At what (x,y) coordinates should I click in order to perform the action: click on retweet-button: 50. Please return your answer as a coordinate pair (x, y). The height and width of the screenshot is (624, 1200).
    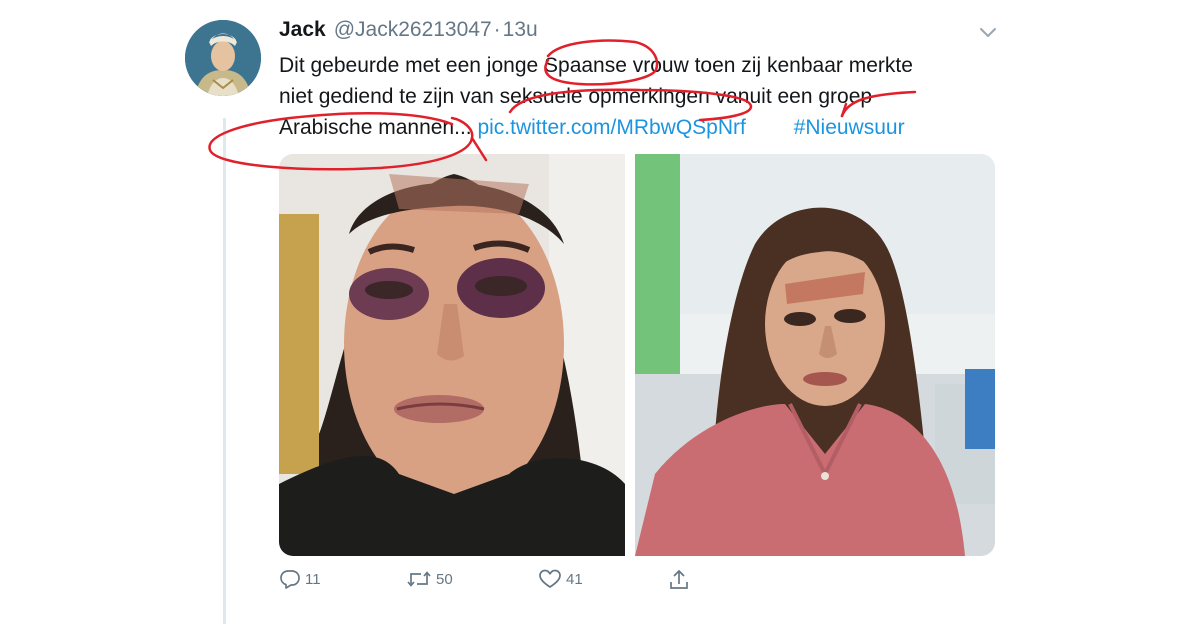
    Looking at the image, I should click on (429, 579).